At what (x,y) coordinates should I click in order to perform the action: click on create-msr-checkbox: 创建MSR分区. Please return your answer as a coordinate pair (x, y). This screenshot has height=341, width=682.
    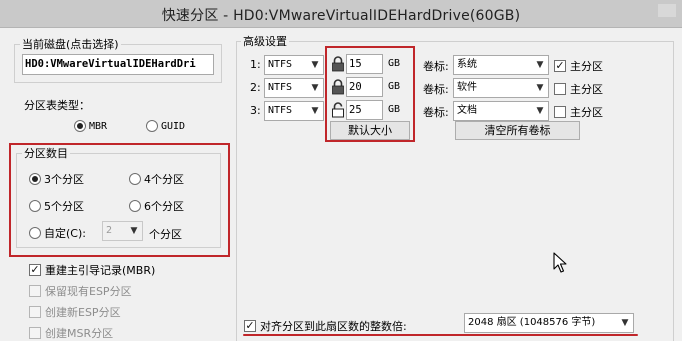
    Looking at the image, I should click on (71, 333).